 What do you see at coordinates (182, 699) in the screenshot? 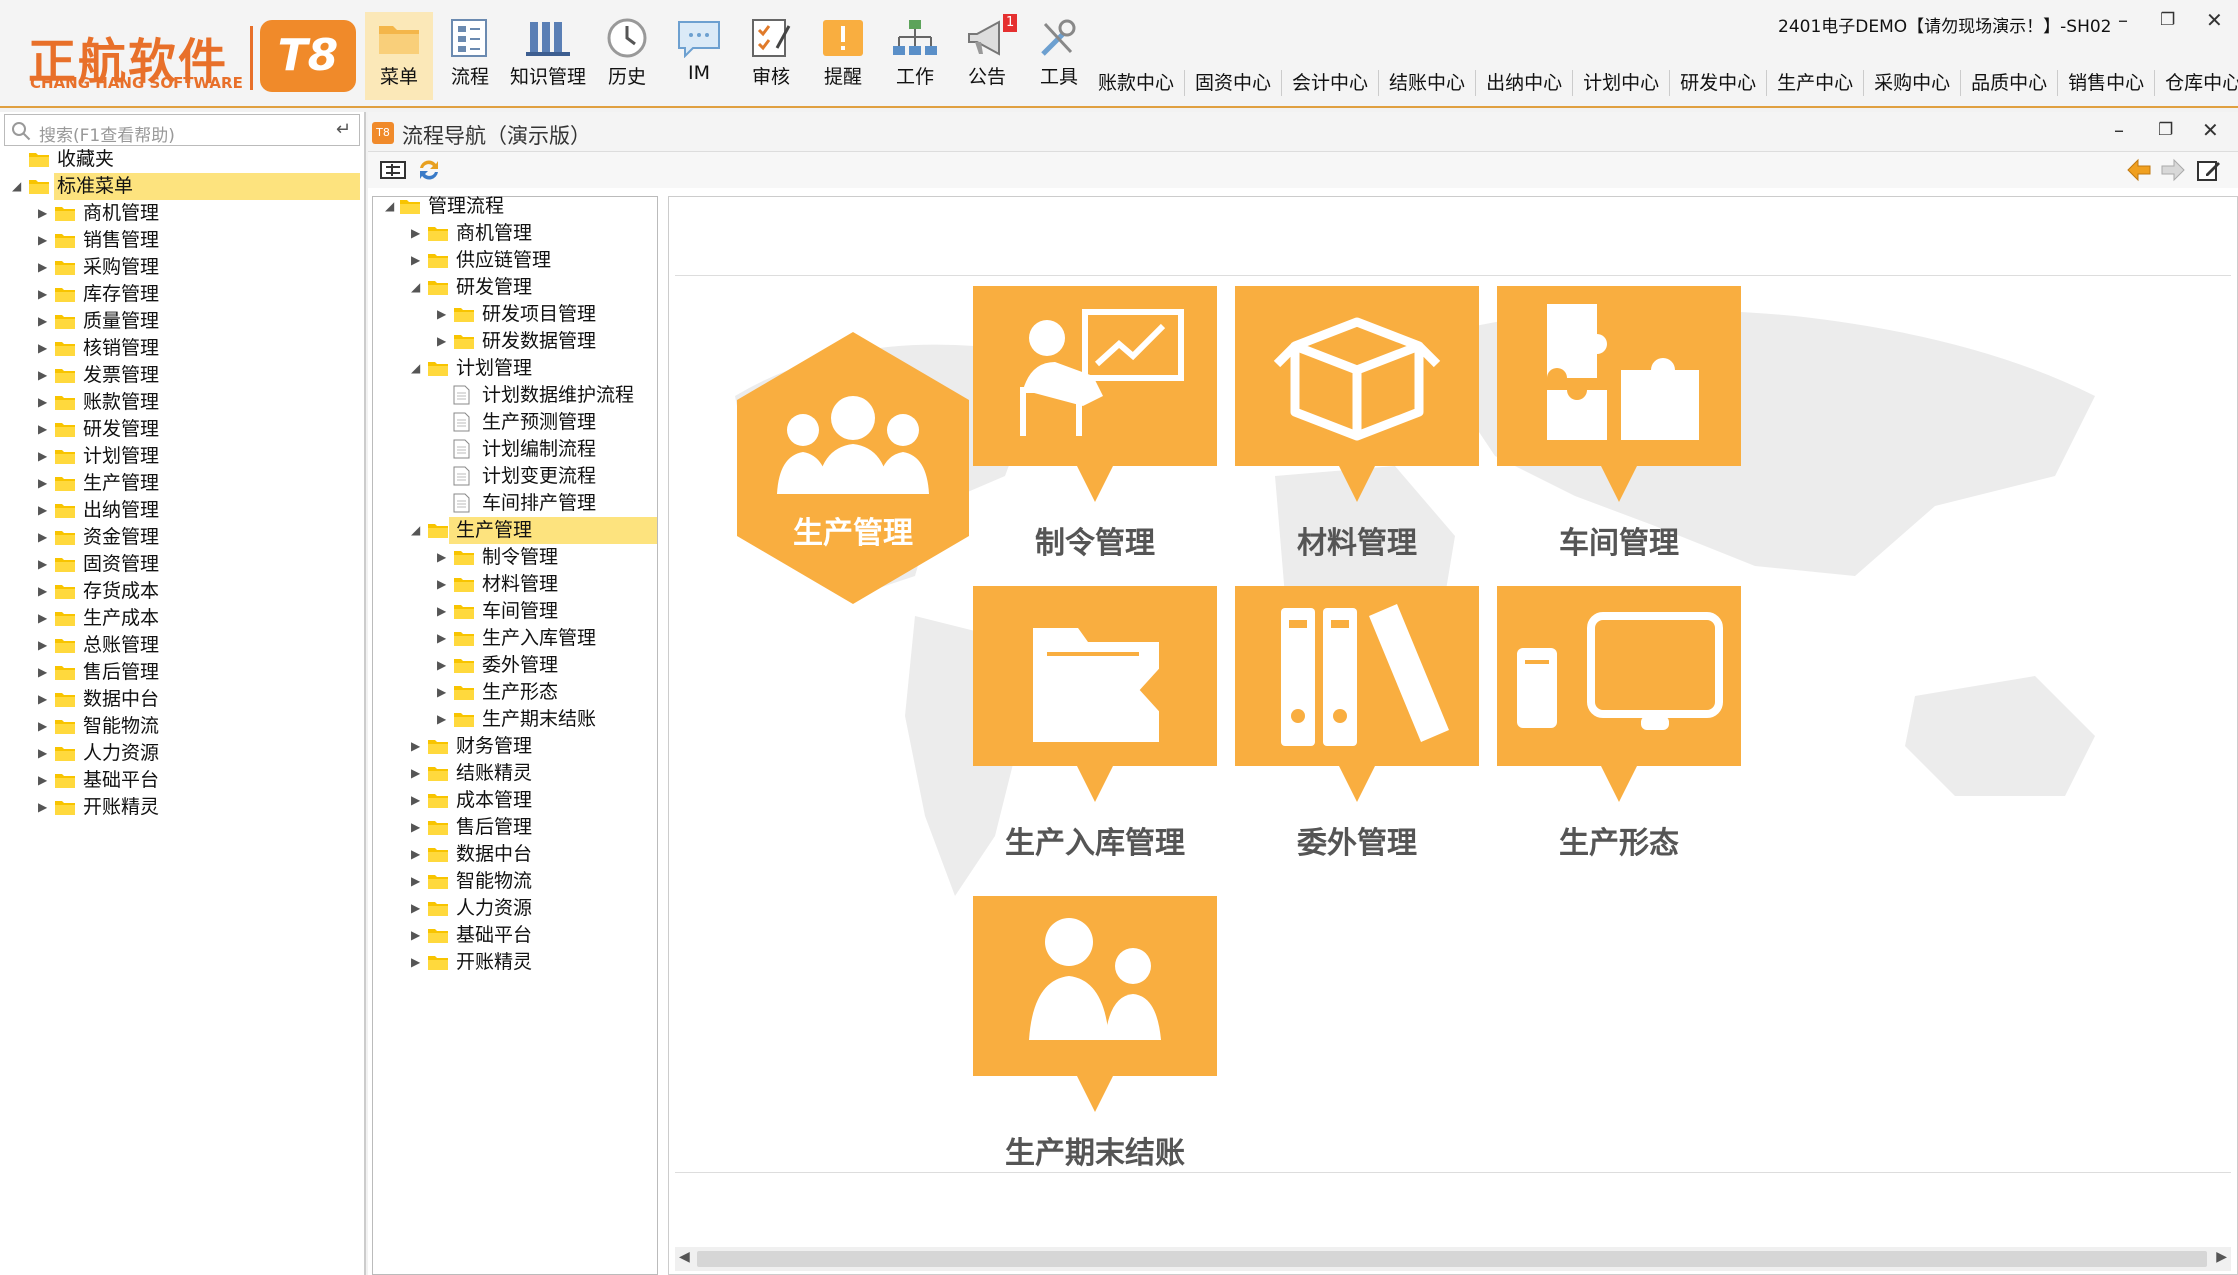
I see `tree-item: ▶ 数据中台` at bounding box center [182, 699].